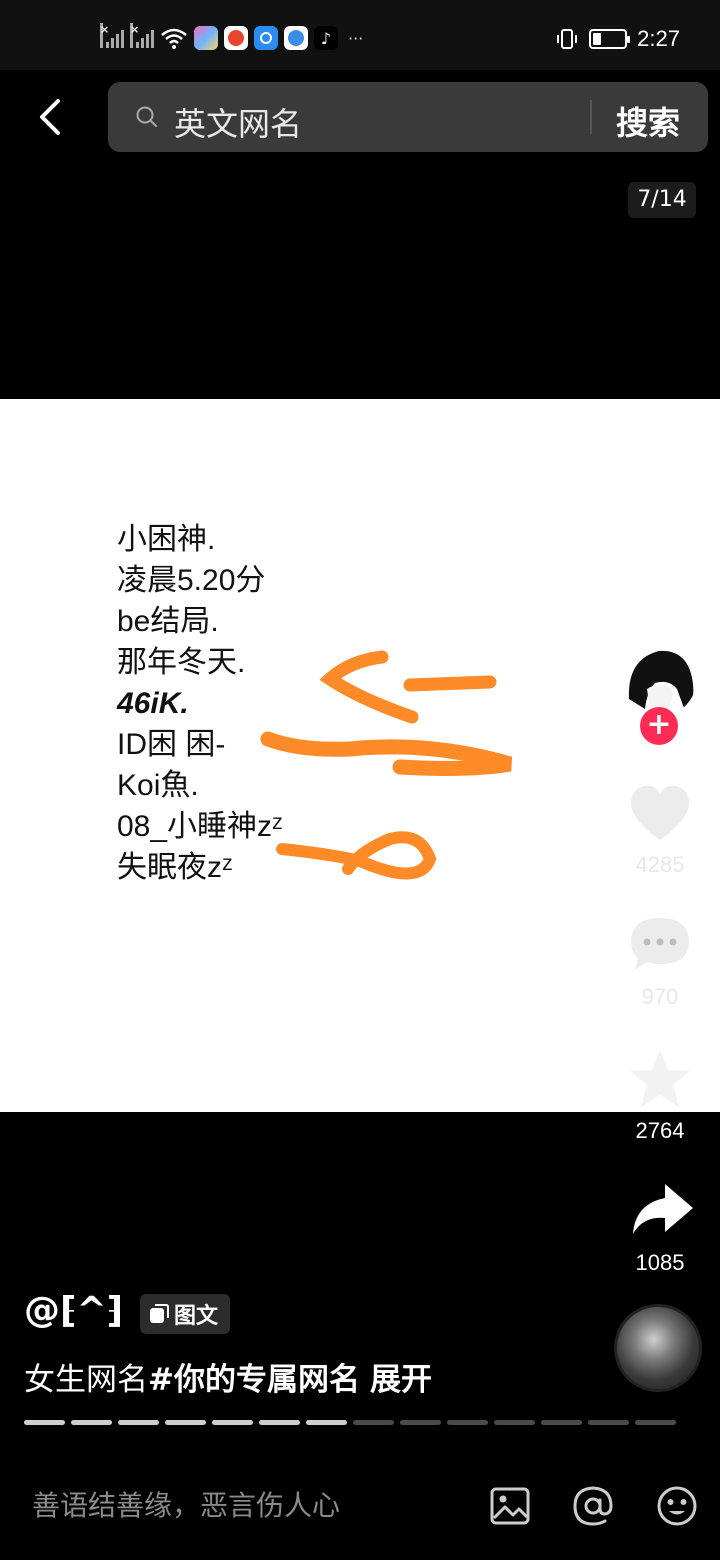  I want to click on favorite-count: 2764, so click(660, 1130).